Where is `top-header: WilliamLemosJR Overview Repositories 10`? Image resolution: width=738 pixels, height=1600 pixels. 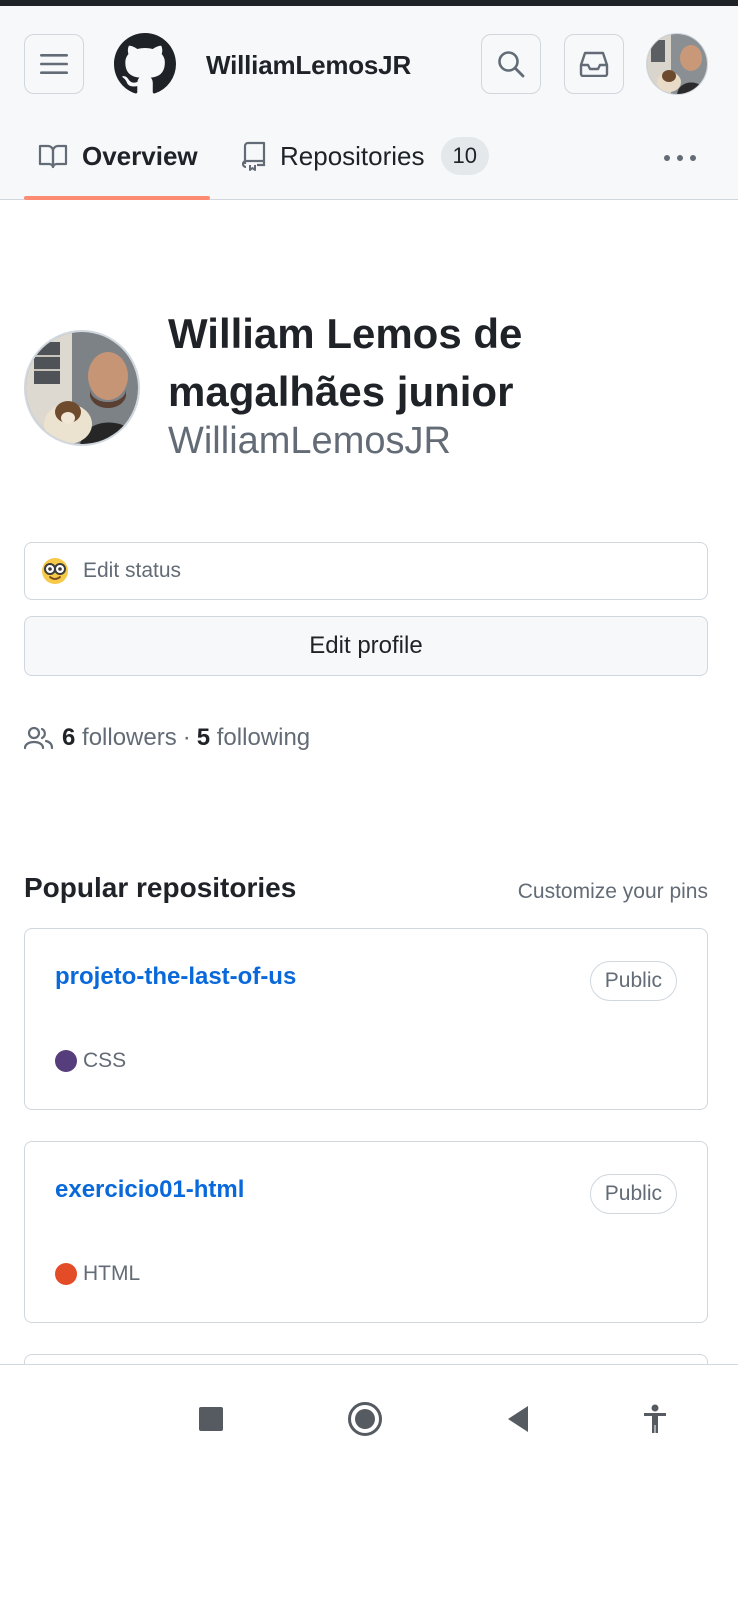 top-header: WilliamLemosJR Overview Repositories 10 is located at coordinates (369, 103).